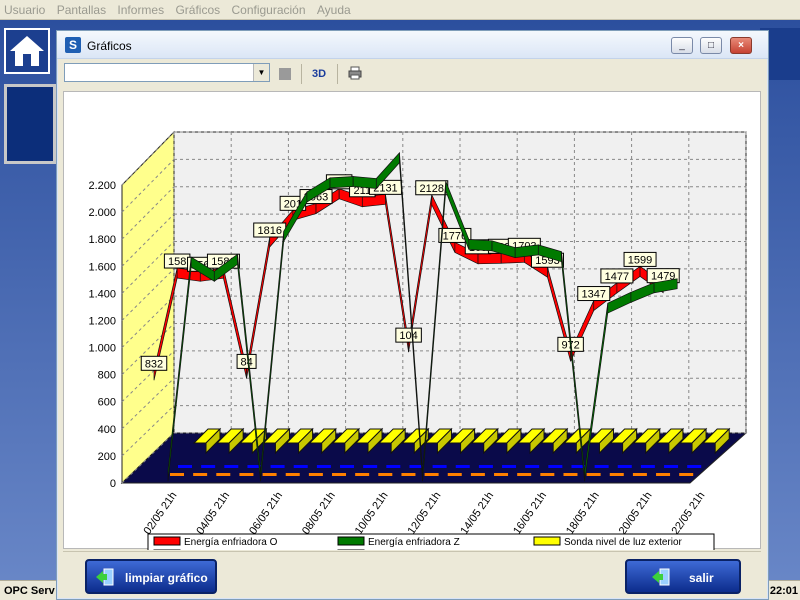 This screenshot has width=800, height=600. What do you see at coordinates (102, 349) in the screenshot?
I see `y-tick-label: 1.000` at bounding box center [102, 349].